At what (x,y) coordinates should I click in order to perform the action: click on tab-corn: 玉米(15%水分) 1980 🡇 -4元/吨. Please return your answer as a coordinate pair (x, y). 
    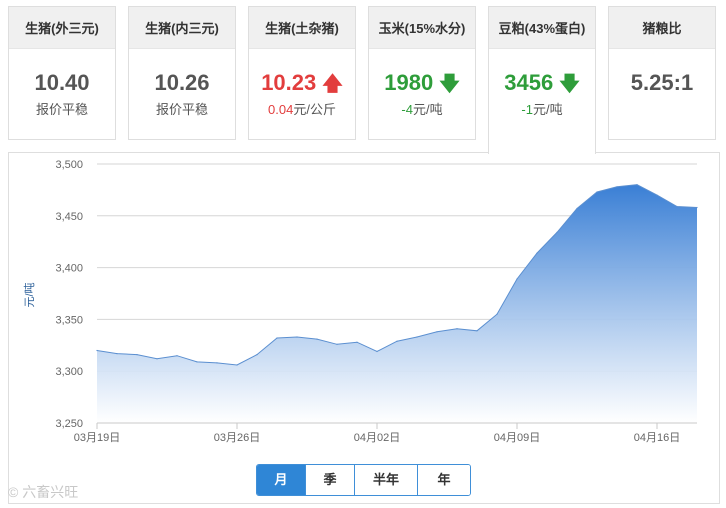
    Looking at the image, I should click on (422, 73).